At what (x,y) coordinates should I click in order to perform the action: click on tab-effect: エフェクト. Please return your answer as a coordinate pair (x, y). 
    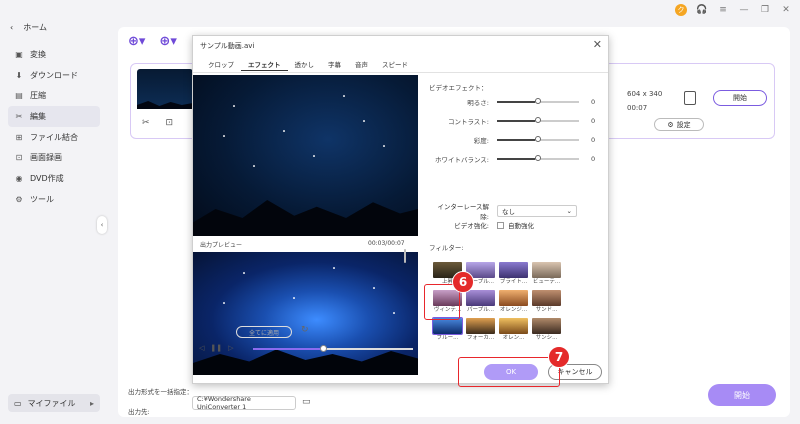
    Looking at the image, I should click on (264, 65).